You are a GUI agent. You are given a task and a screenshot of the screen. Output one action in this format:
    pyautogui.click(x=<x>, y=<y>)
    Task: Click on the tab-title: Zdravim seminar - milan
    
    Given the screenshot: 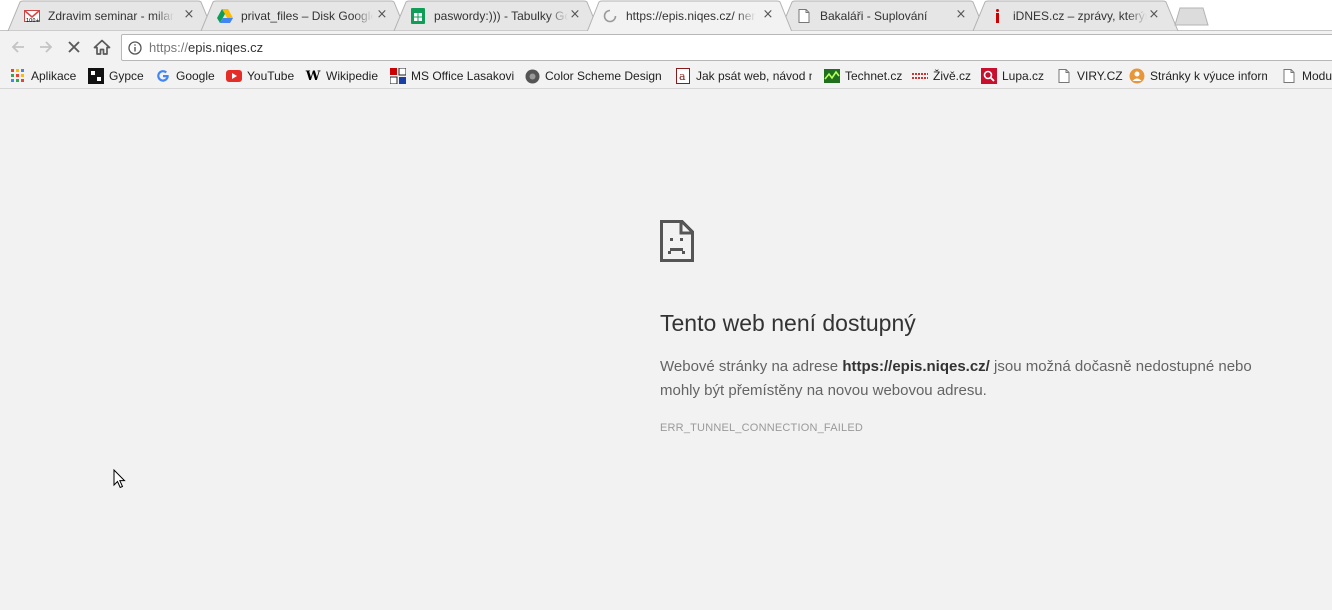 What is the action you would take?
    pyautogui.click(x=111, y=16)
    